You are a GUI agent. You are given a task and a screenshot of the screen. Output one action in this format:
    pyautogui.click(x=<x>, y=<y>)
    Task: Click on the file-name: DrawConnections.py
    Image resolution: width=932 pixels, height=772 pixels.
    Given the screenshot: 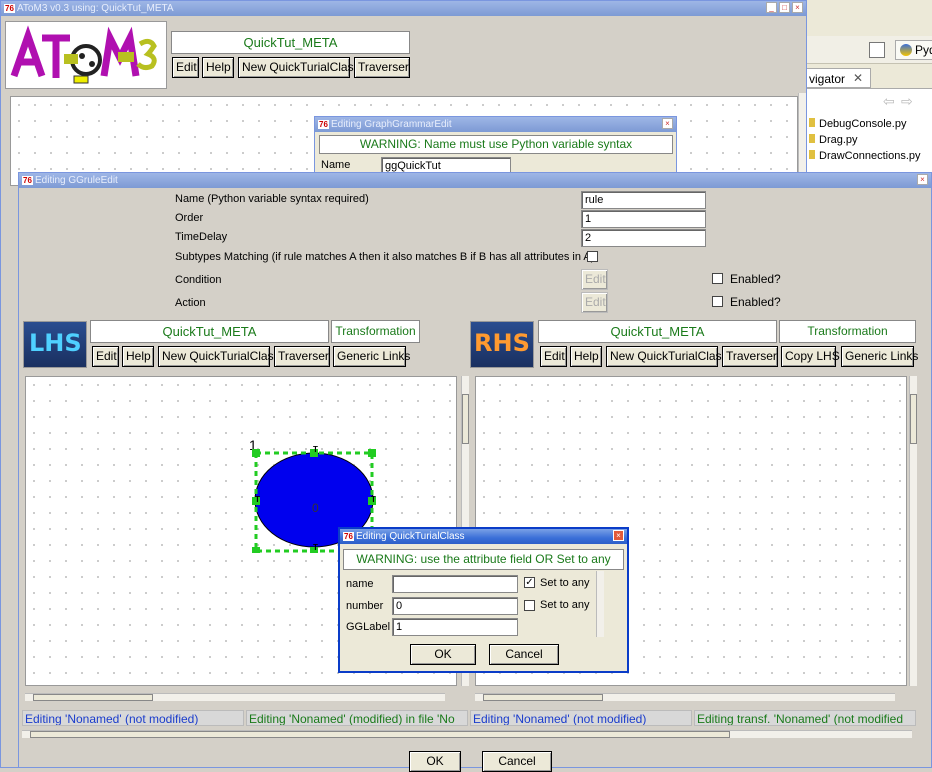 What is the action you would take?
    pyautogui.click(x=870, y=156)
    